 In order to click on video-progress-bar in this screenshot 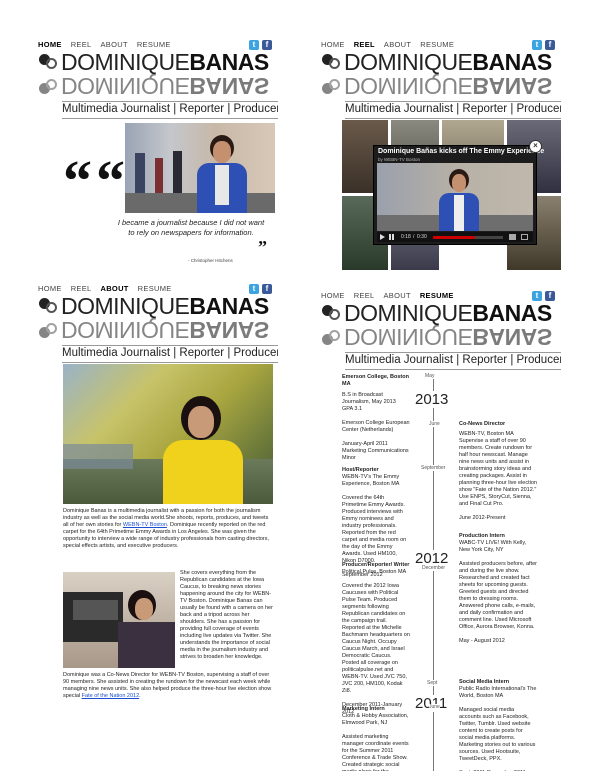, I will do `click(468, 237)`.